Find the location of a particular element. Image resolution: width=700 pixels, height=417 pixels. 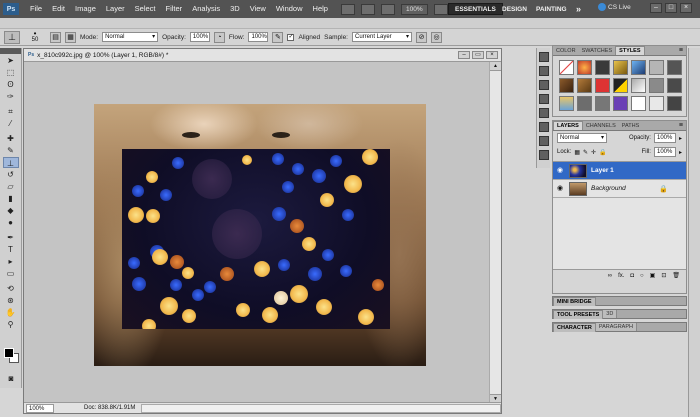

launch-bridge-icon is located at coordinates (347, 9).